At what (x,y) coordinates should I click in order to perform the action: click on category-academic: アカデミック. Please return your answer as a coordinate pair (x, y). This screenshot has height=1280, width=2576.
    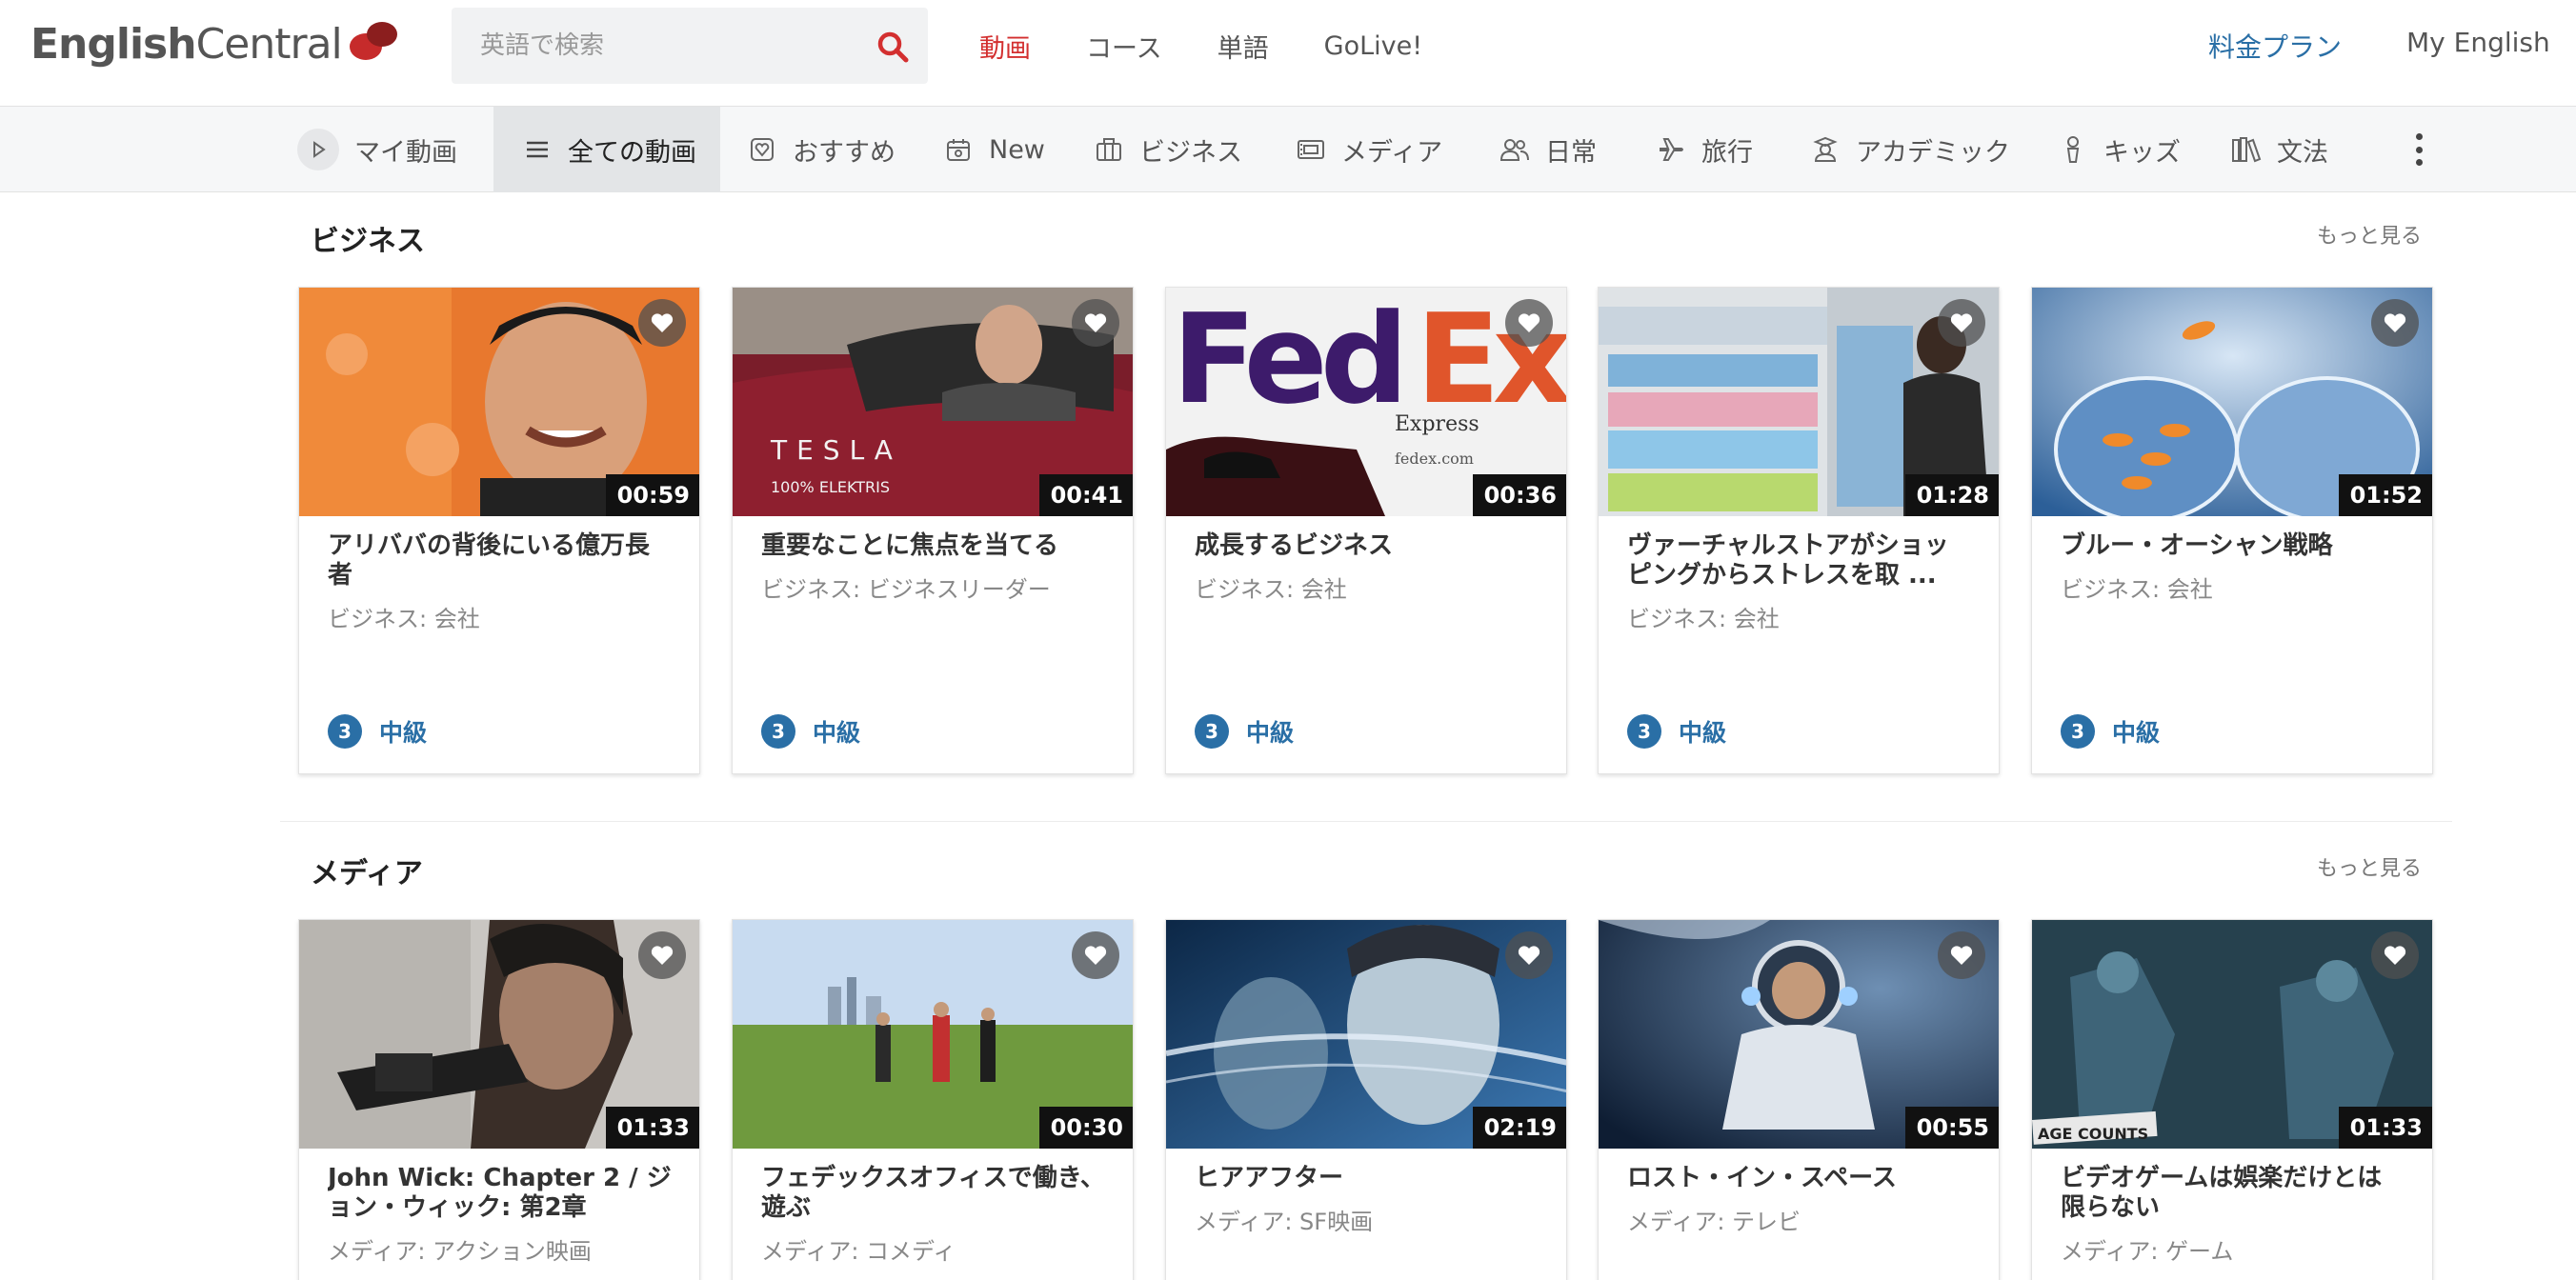
    Looking at the image, I should click on (1910, 149).